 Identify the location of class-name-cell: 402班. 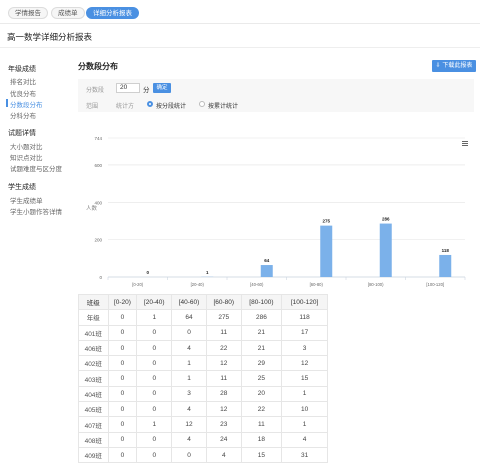
(93, 363).